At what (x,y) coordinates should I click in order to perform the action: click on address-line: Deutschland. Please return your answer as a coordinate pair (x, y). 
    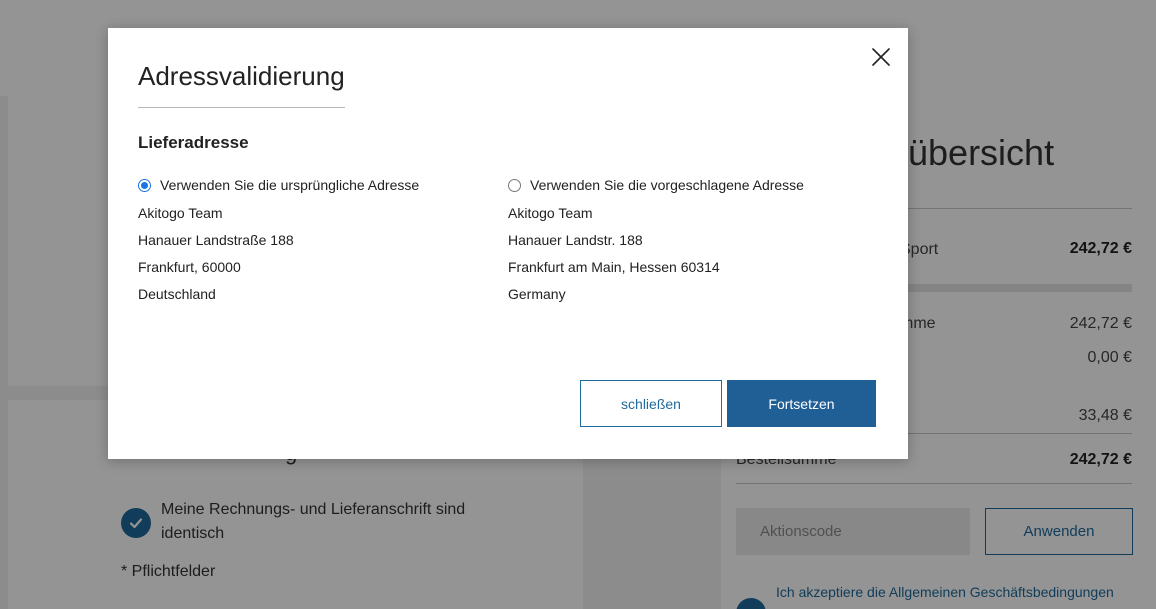
    Looking at the image, I should click on (177, 294).